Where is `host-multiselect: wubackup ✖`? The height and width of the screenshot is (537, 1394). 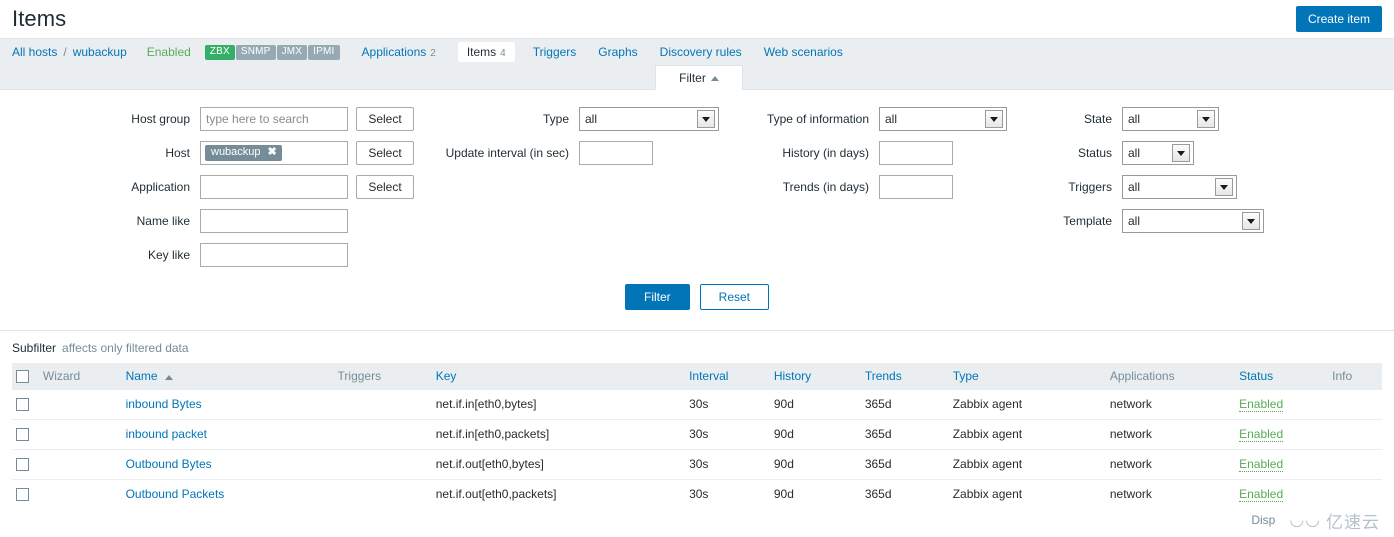
host-multiselect: wubackup ✖ is located at coordinates (274, 153).